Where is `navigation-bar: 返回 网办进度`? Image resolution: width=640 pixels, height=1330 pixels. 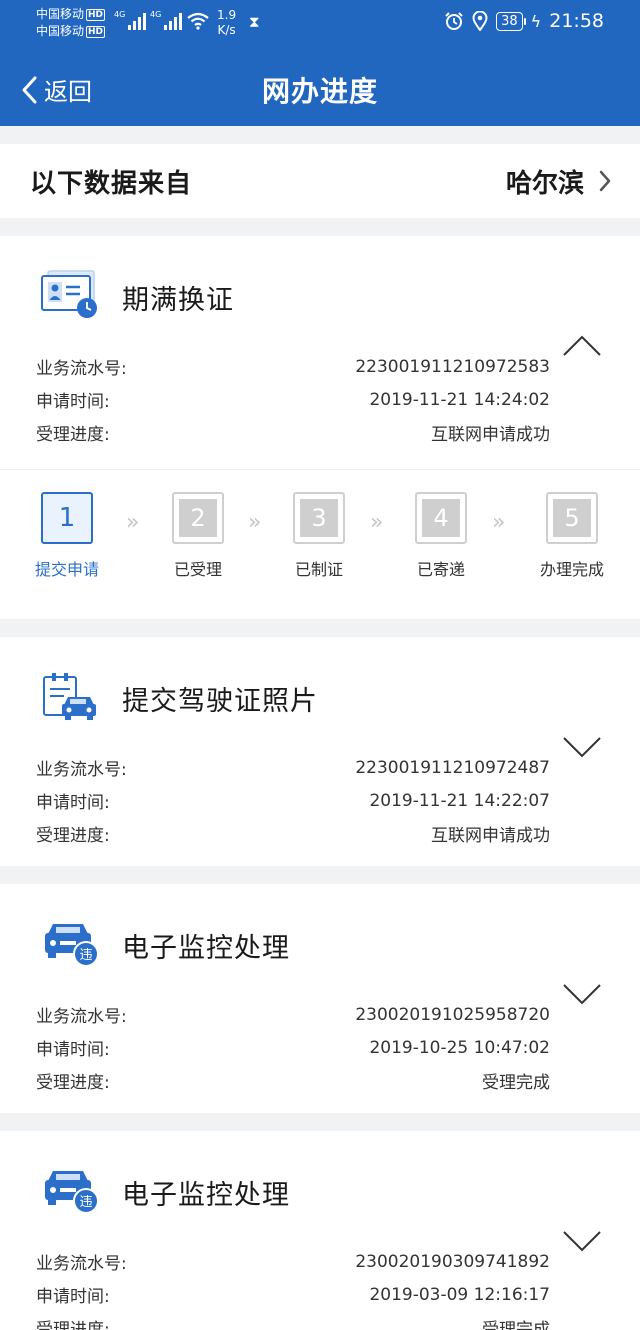
navigation-bar: 返回 网办进度 is located at coordinates (320, 86).